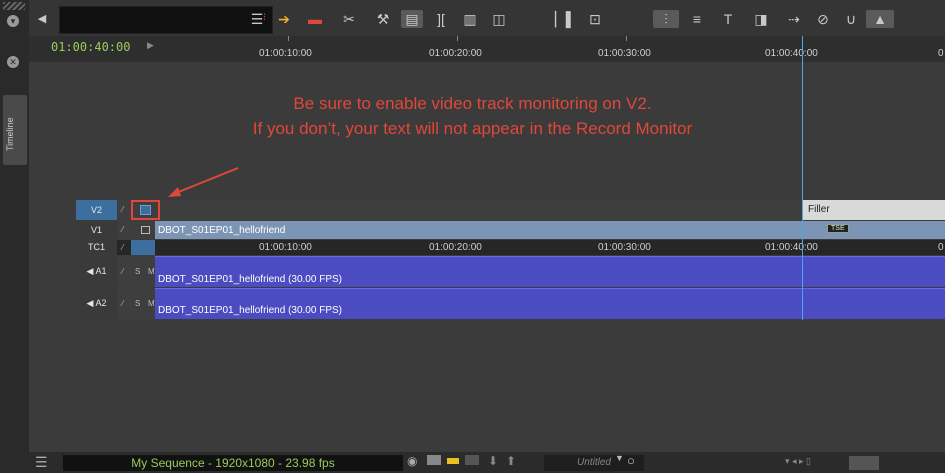  I want to click on track-v1-label: V1, so click(96, 230).